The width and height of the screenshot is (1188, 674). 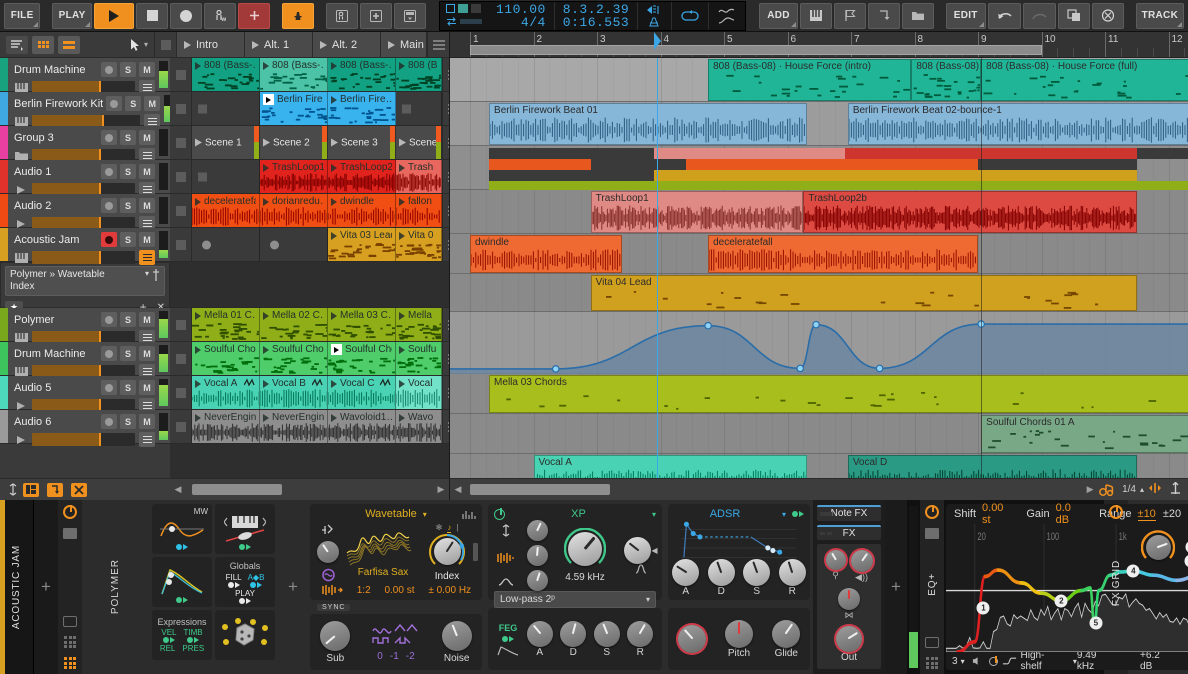 What do you see at coordinates (537, 555) in the screenshot?
I see `filter-keytrack-knob` at bounding box center [537, 555].